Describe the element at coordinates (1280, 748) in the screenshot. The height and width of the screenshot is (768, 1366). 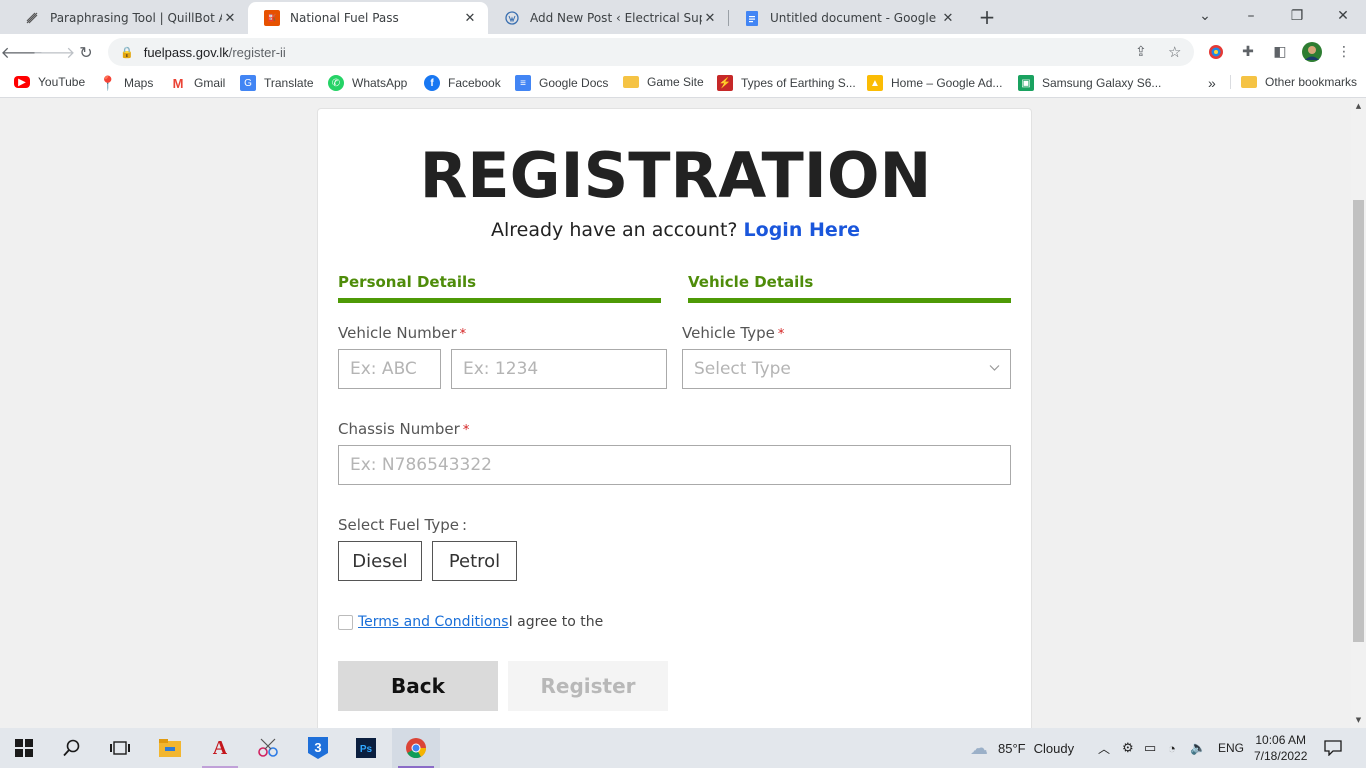
I see `clock: 10:06 AM 7/18/2022` at that location.